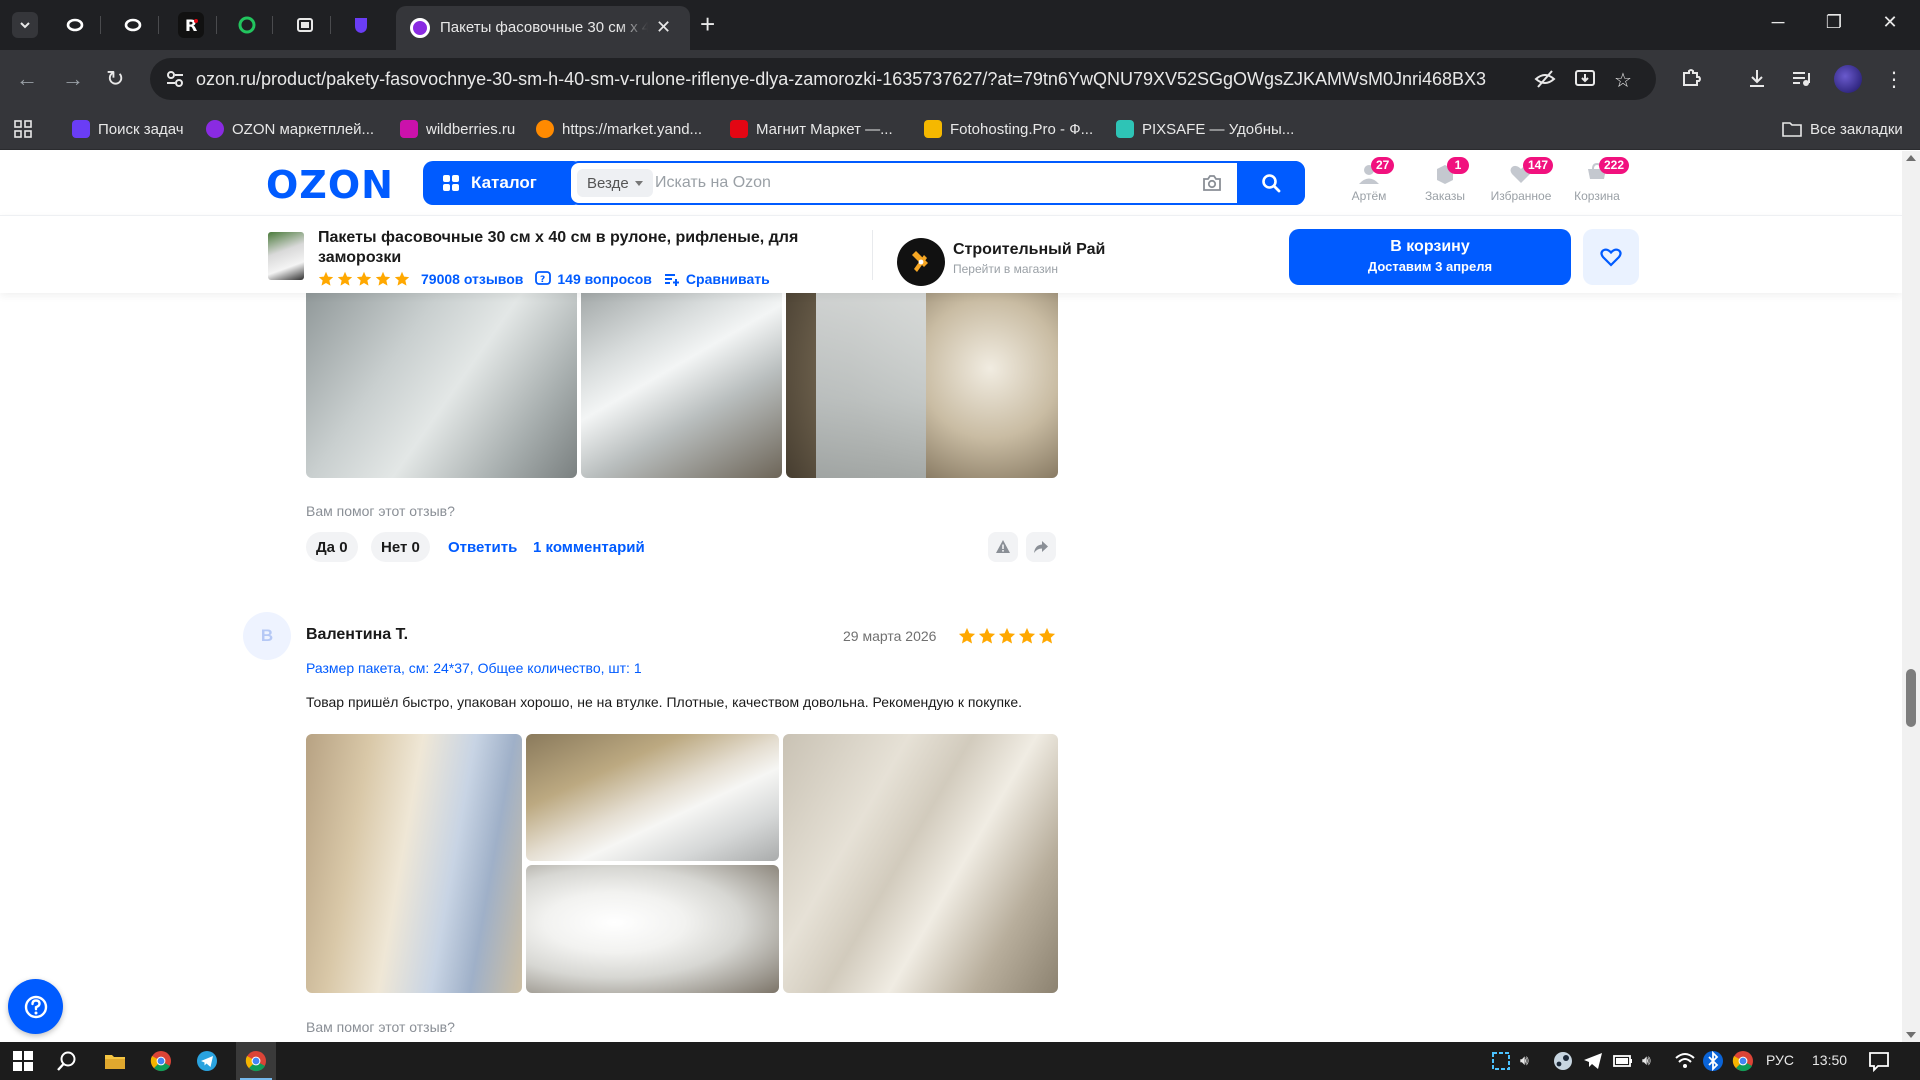  I want to click on share-button, so click(1041, 547).